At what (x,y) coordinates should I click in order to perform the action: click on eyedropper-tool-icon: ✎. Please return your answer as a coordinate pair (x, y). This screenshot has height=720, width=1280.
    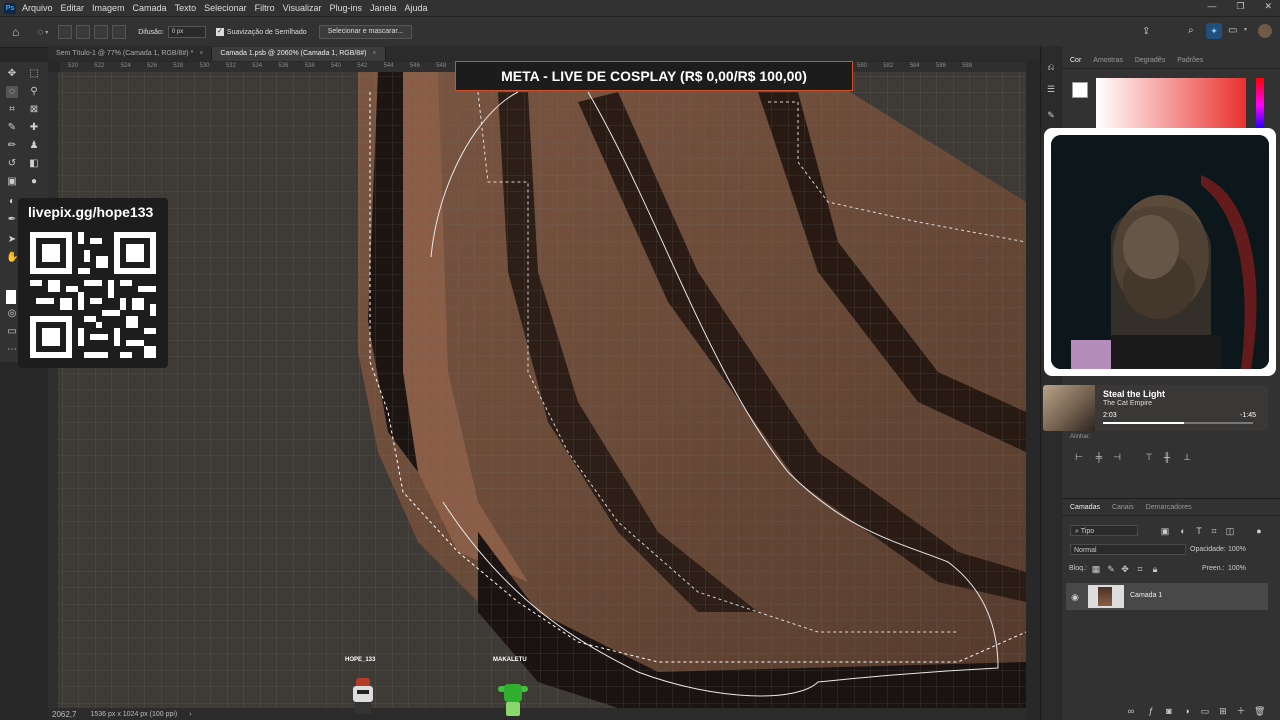
    Looking at the image, I should click on (12, 128).